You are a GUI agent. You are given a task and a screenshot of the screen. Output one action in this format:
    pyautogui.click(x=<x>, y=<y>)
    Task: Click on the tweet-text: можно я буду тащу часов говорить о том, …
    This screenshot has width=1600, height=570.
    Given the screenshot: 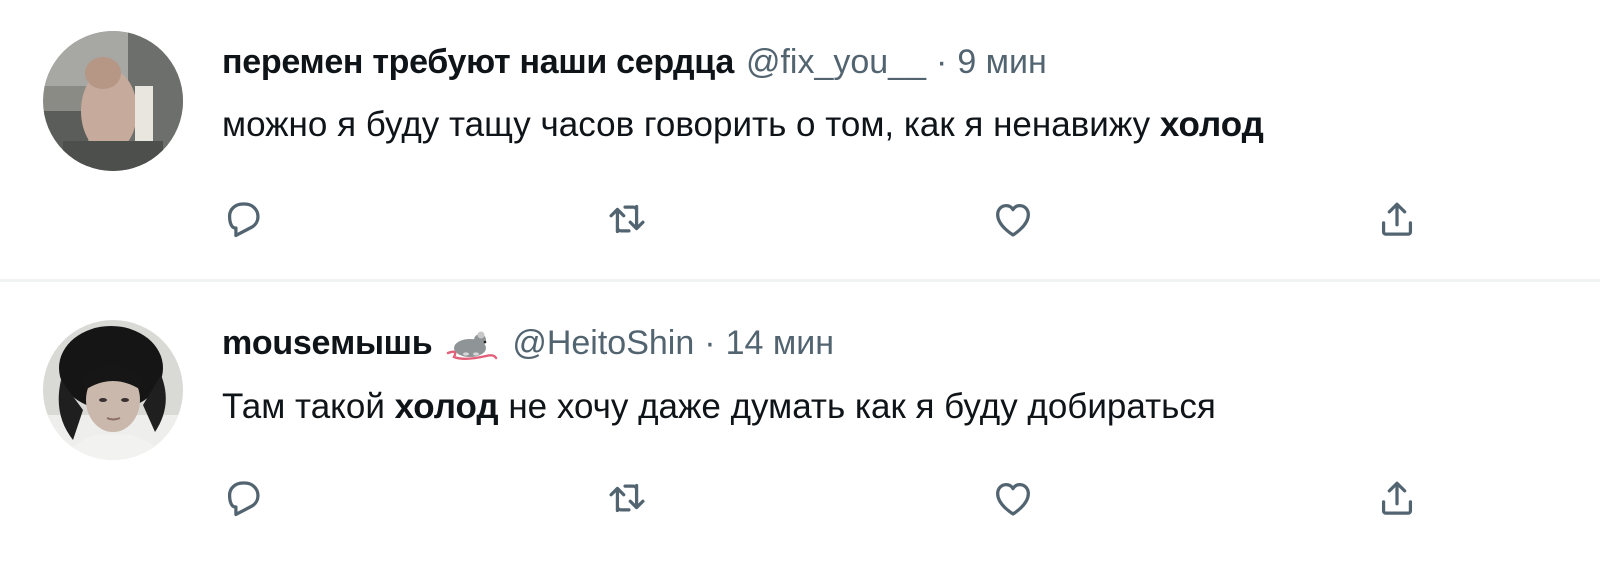 What is the action you would take?
    pyautogui.click(x=743, y=125)
    